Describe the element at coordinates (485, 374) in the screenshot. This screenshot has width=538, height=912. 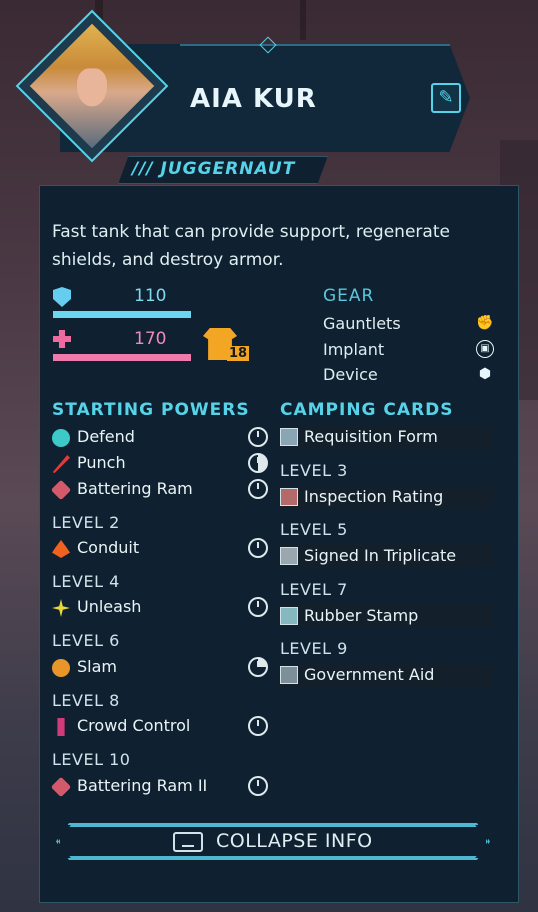
I see `device-icon: ⬢` at that location.